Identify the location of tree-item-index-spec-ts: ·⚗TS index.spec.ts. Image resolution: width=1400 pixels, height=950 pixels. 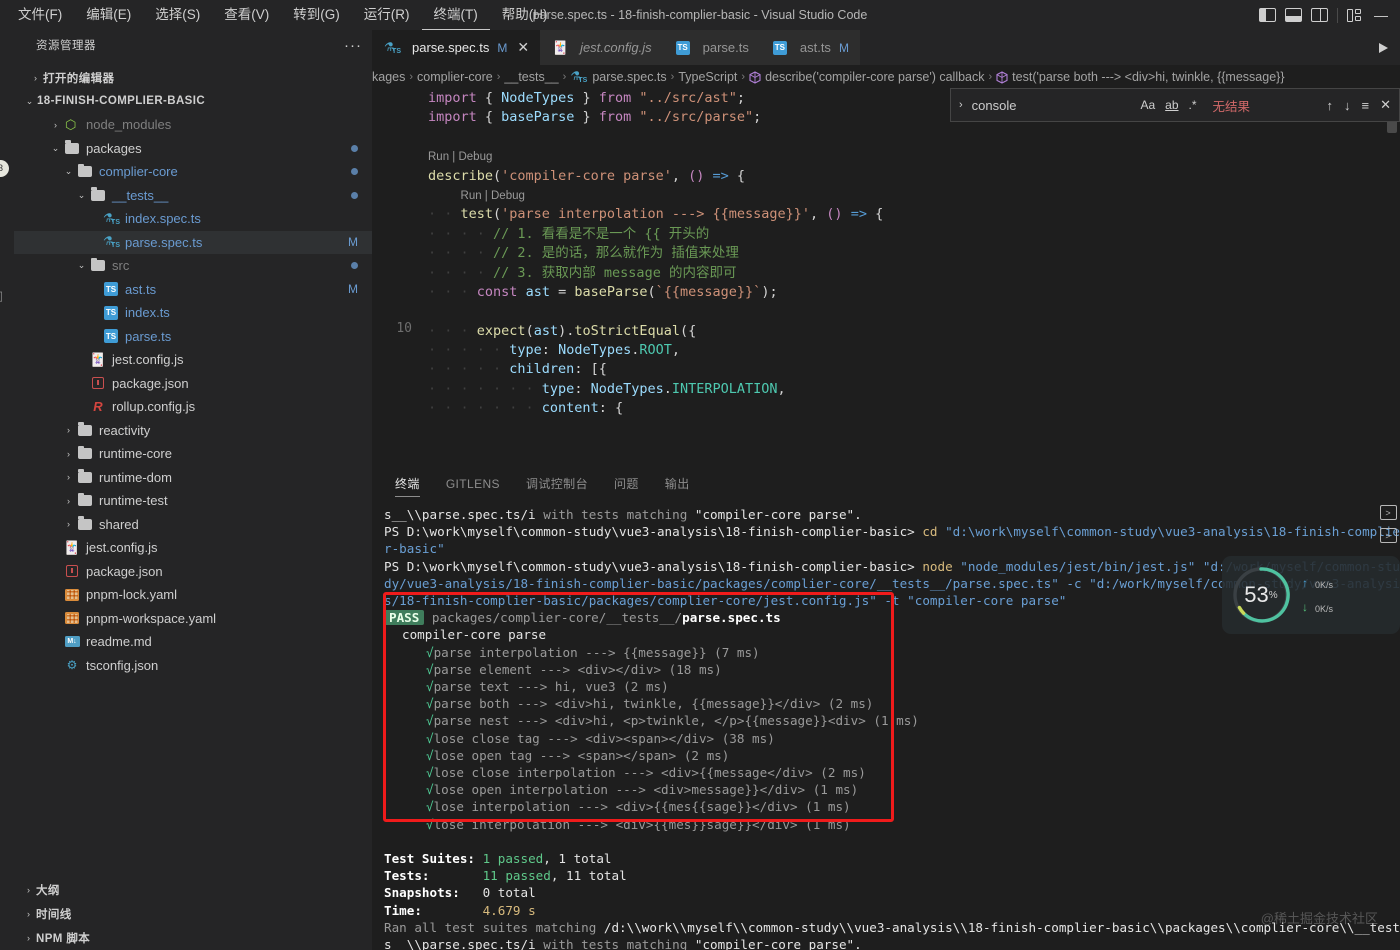
(193, 219).